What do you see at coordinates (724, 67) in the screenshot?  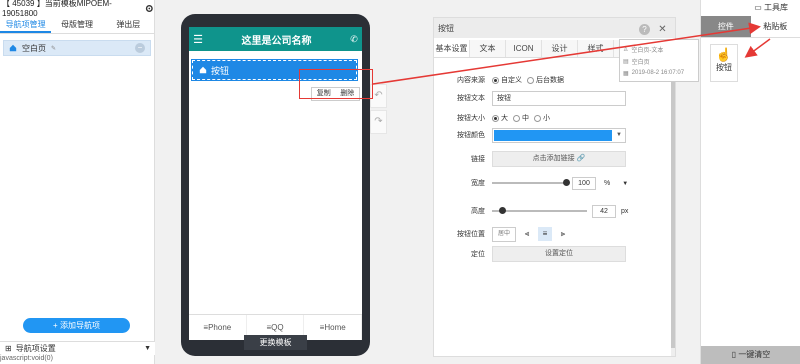 I see `tool-item-label: 按钮` at bounding box center [724, 67].